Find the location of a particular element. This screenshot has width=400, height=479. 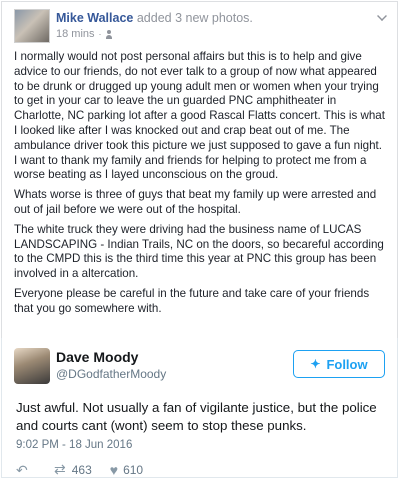

like-icon: ♥ is located at coordinates (114, 470).